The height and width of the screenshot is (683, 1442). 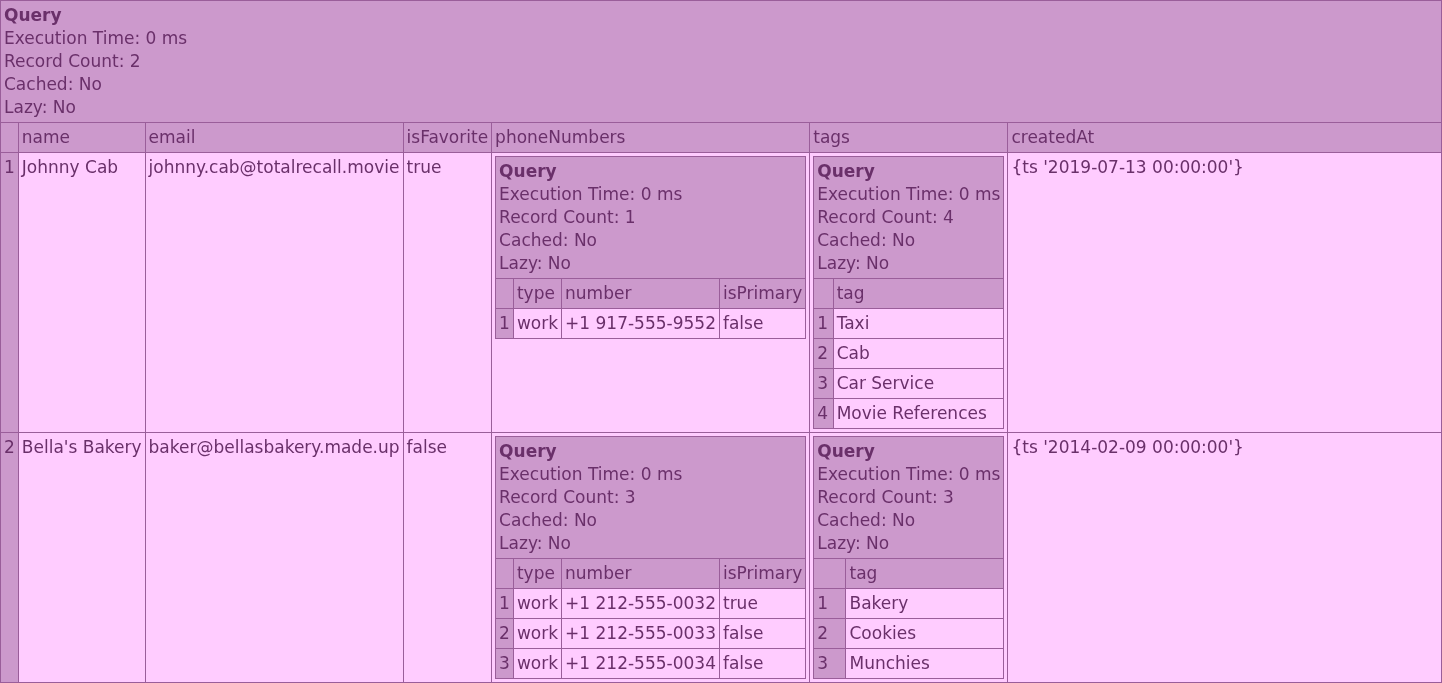 I want to click on table-cell: +1 917-555-9552, so click(x=640, y=323).